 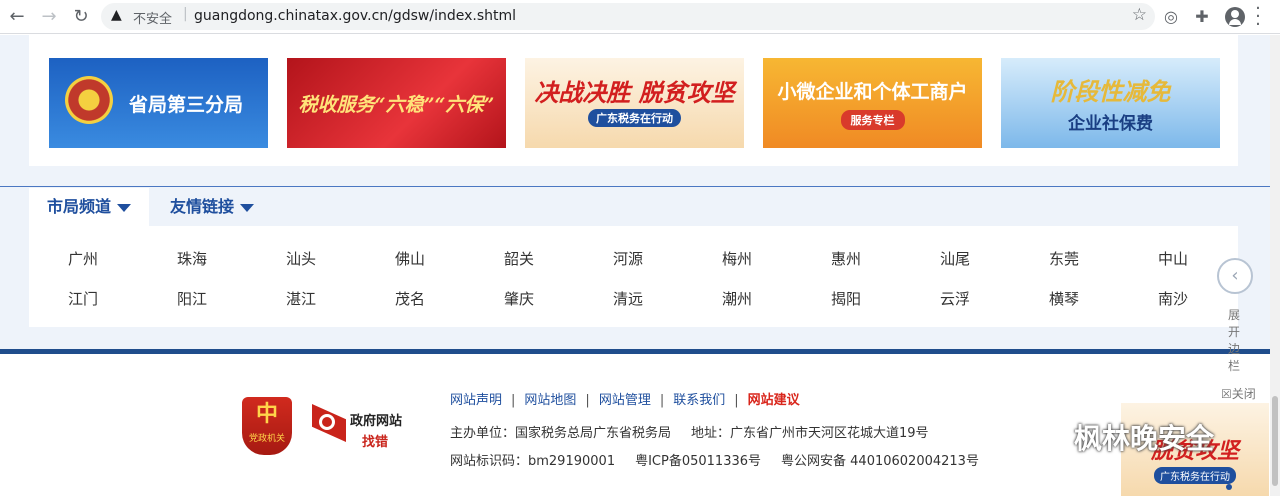 I want to click on tab-city-channel: 市局频道, so click(x=89, y=207).